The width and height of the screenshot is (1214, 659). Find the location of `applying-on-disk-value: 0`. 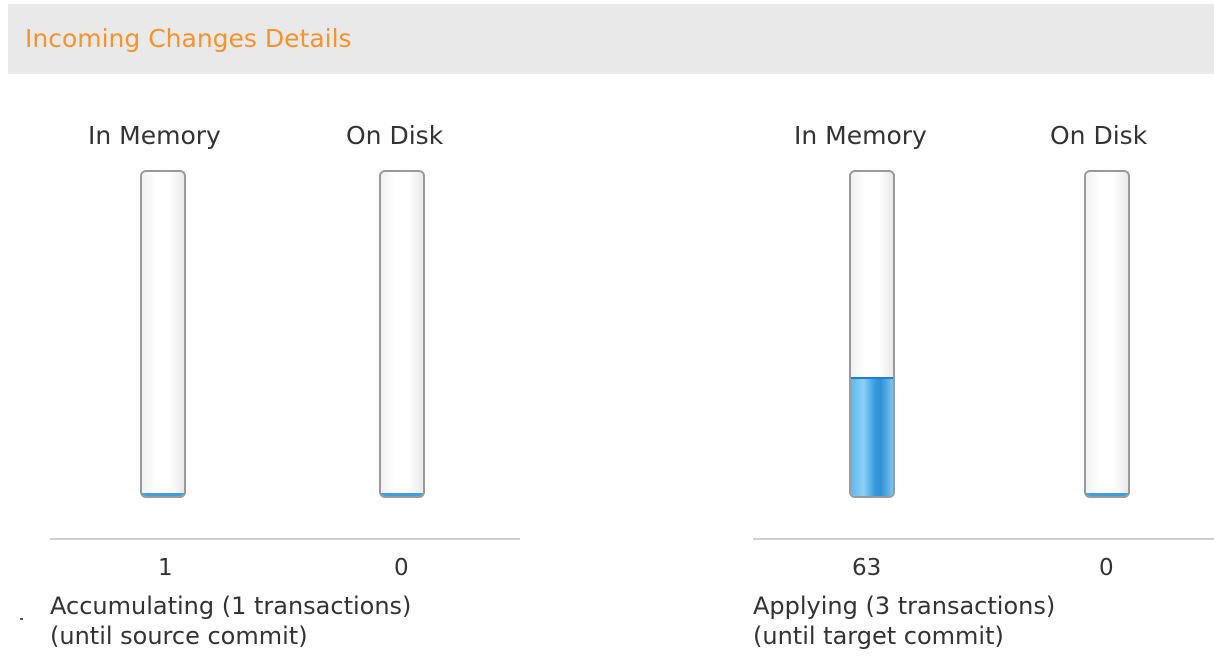

applying-on-disk-value: 0 is located at coordinates (1106, 568).